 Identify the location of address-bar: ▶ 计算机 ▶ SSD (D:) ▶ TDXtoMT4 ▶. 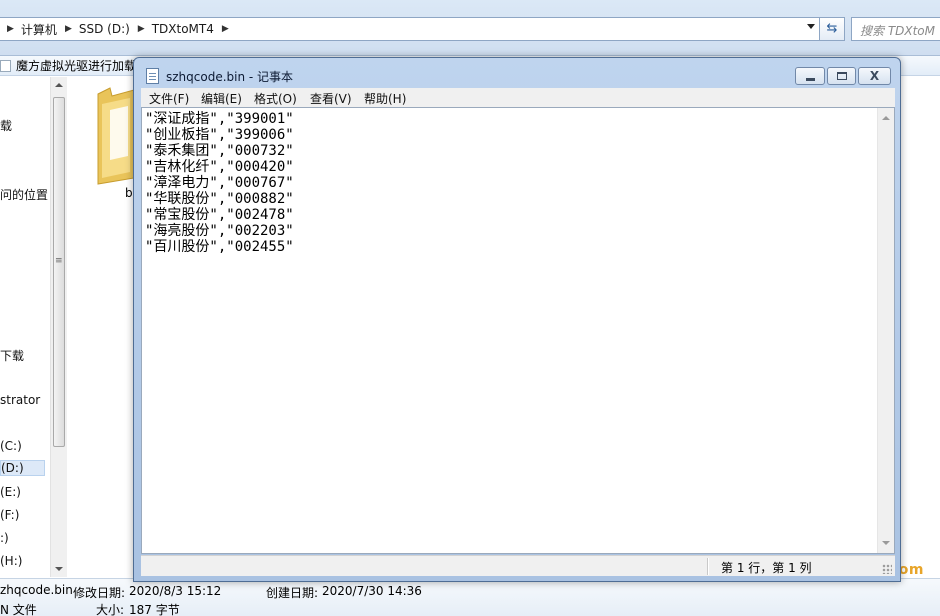
(410, 29).